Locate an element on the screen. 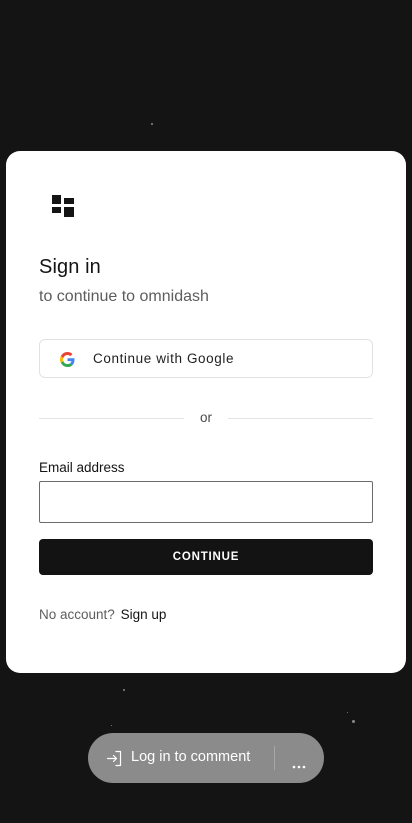  divider-text: or is located at coordinates (205, 417).